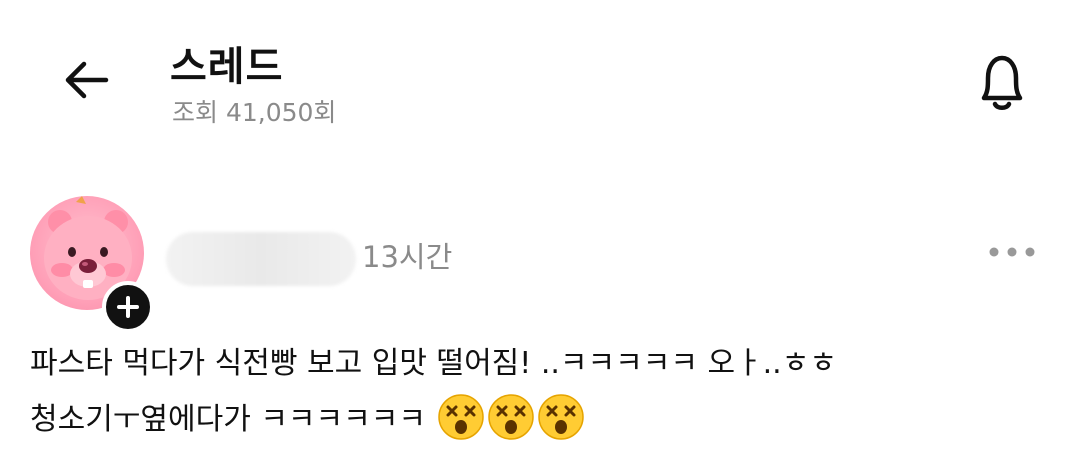 This screenshot has width=1080, height=471. What do you see at coordinates (433, 363) in the screenshot?
I see `post-text-line-1: 파스타 먹다가 식전빵 보고 입맛 떨어짐! ..ㅋㅋㅋㅋㅋ 오ㅏ..ㅎㅎ` at bounding box center [433, 363].